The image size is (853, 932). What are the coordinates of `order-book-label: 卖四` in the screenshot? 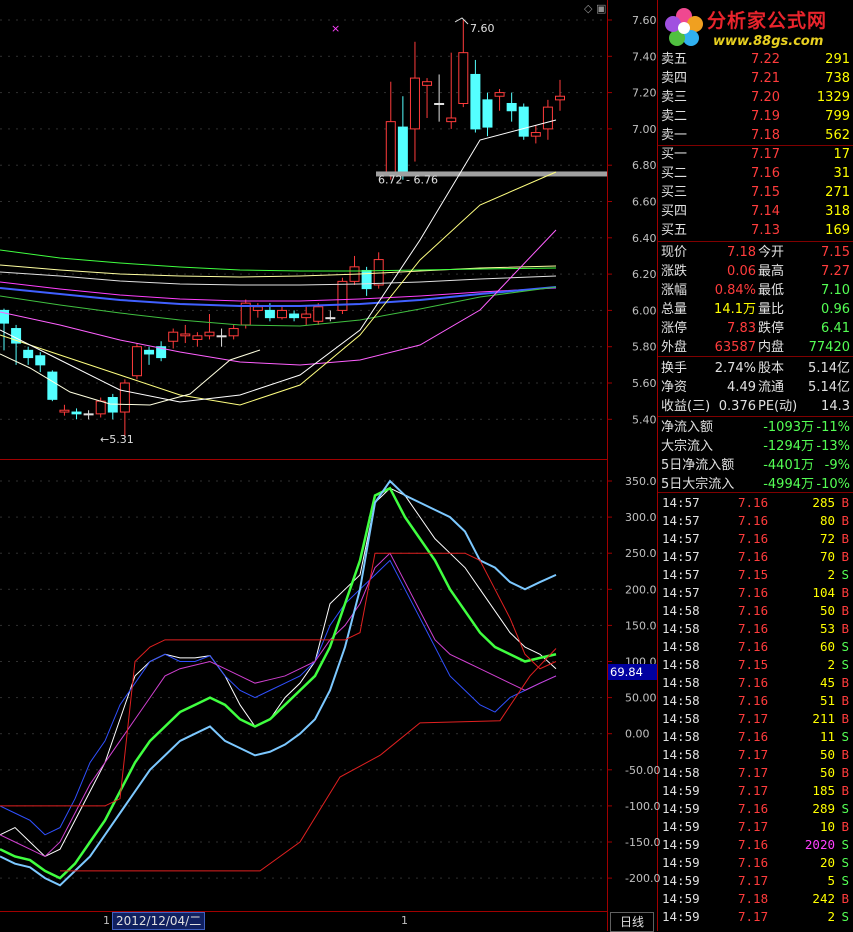 It's located at (674, 78).